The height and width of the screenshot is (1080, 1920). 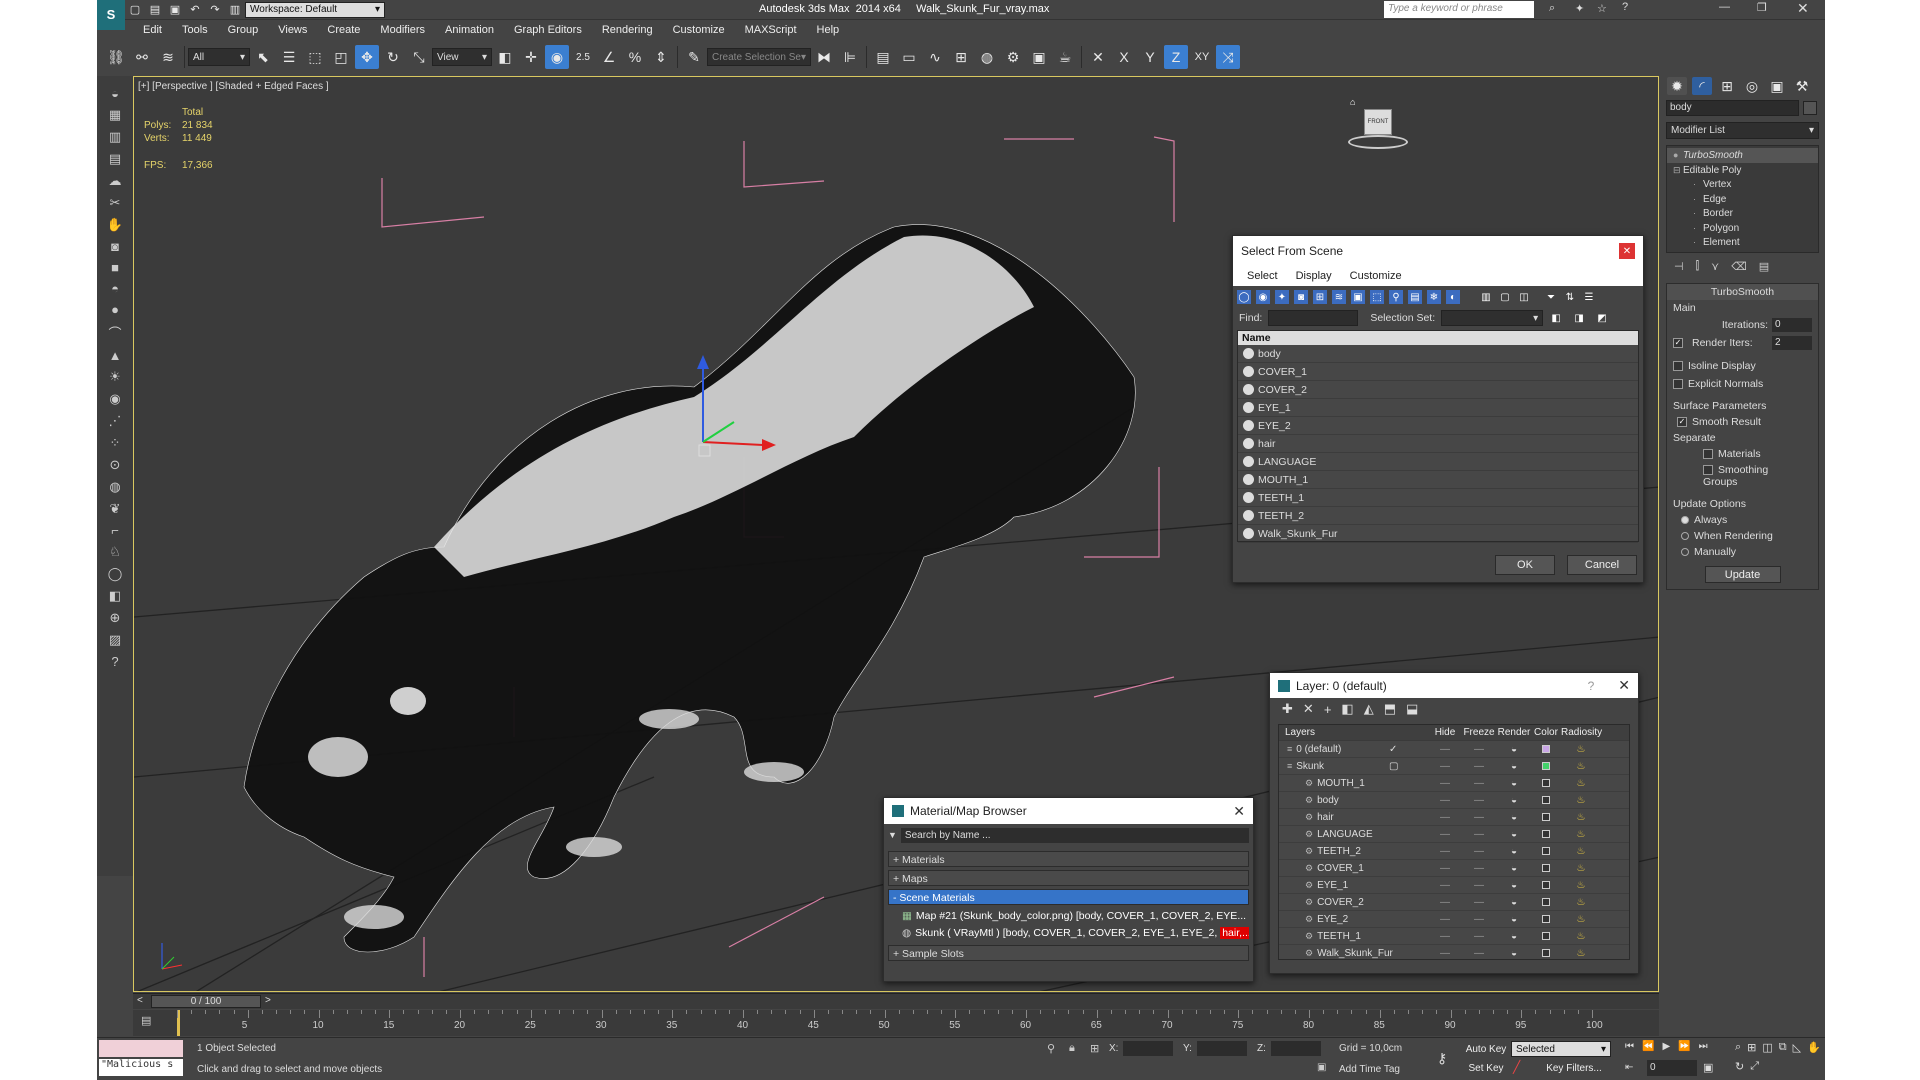 I want to click on layer-row: ⚙ EYE_2— — ◒ ♨, so click(x=1454, y=919).